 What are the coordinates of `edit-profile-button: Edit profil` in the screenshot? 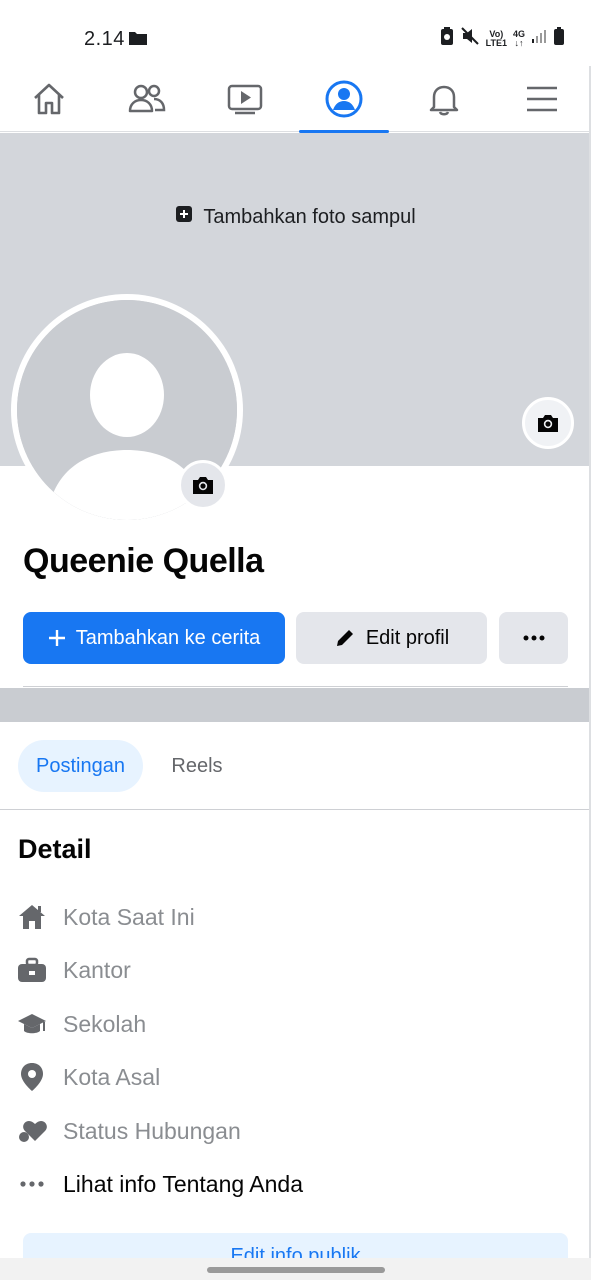 It's located at (391, 638).